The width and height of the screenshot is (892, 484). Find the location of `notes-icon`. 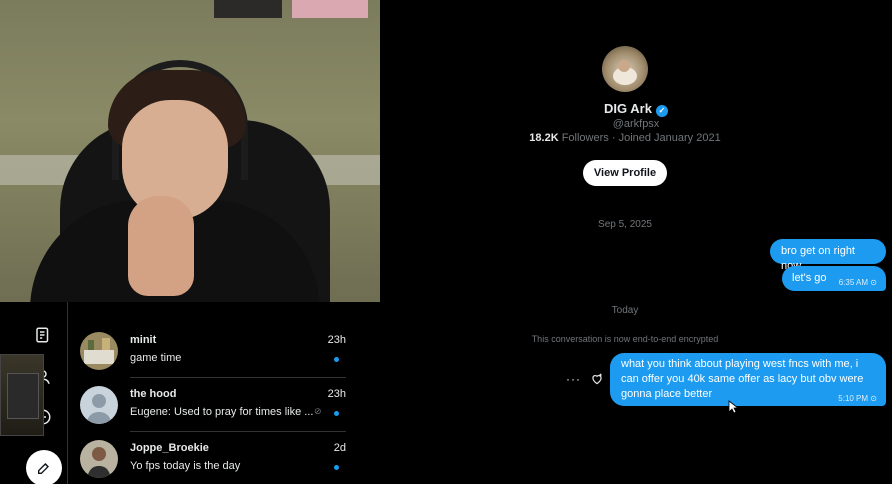

notes-icon is located at coordinates (45, 337).